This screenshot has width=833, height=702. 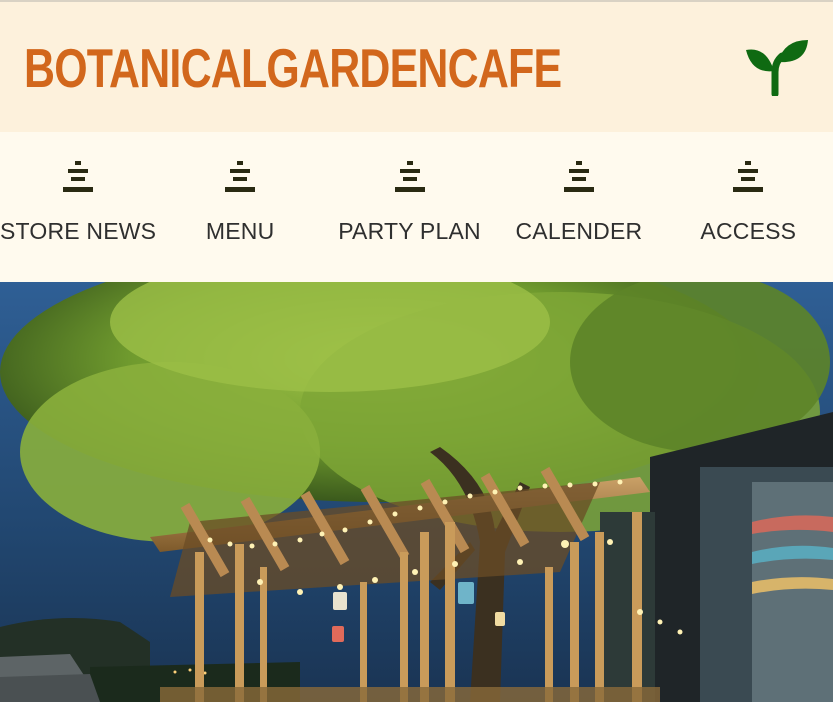 I want to click on nav-label: PARTY PLAN, so click(x=409, y=231).